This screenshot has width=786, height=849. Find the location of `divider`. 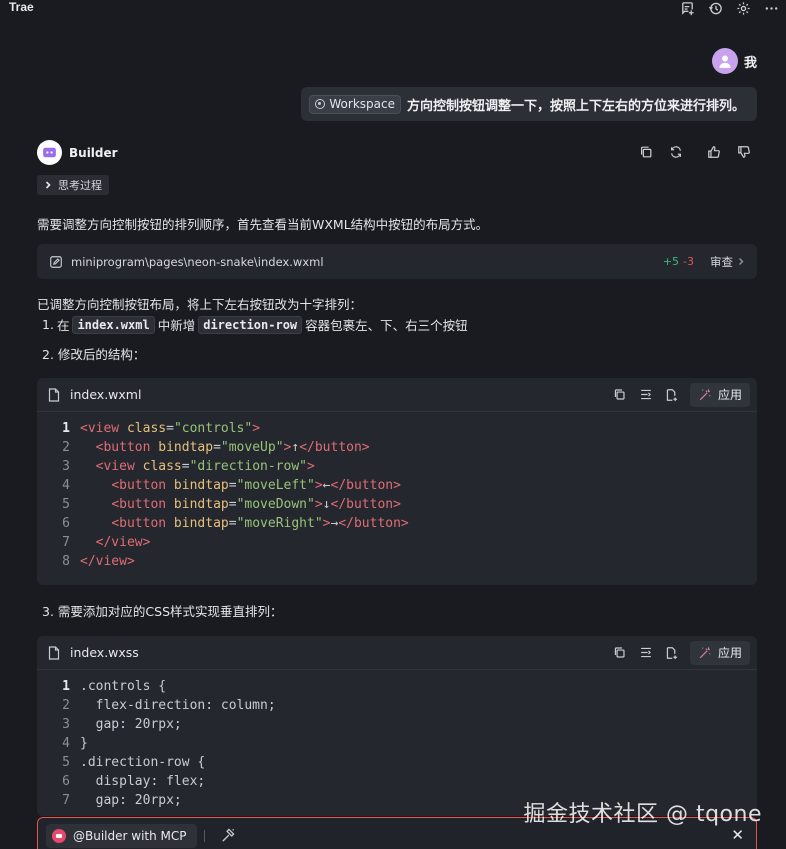

divider is located at coordinates (204, 836).